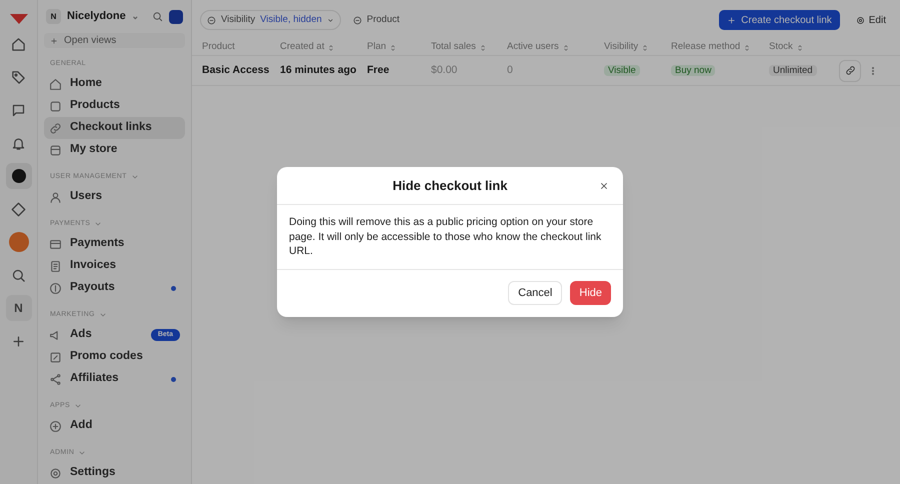 The height and width of the screenshot is (484, 900). I want to click on sidebar-item: Affiliates, so click(114, 379).